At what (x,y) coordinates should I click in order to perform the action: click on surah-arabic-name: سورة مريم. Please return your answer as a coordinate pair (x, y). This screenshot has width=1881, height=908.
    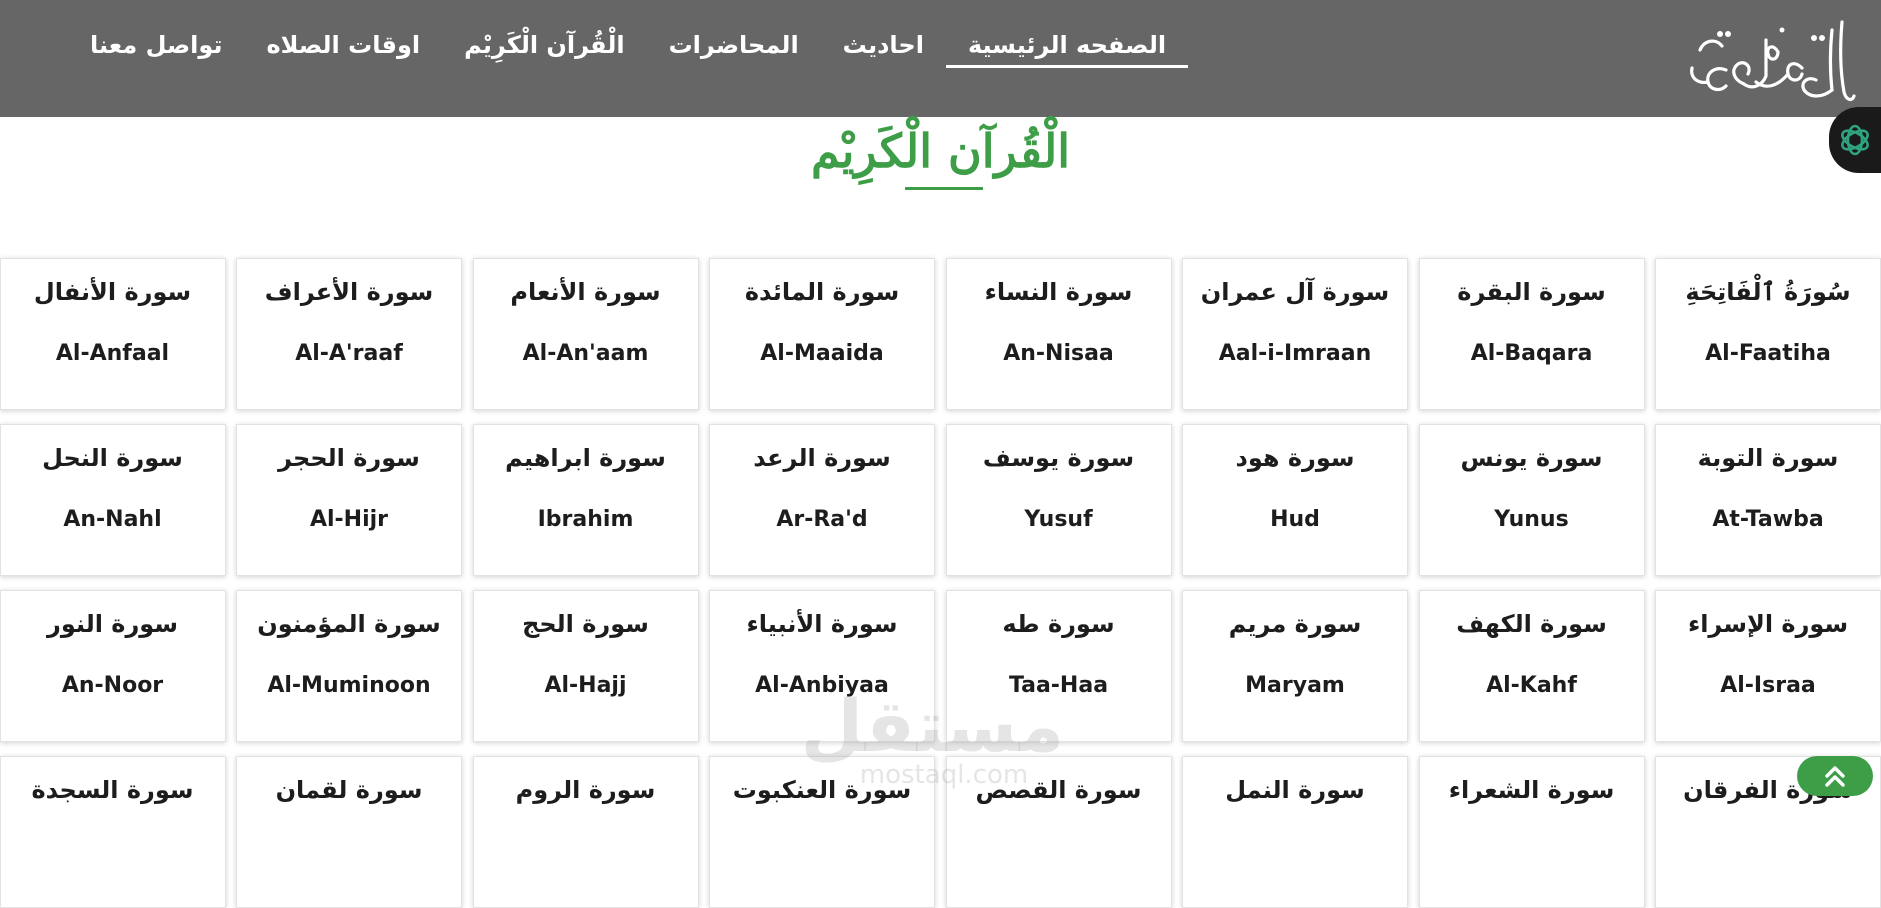
    Looking at the image, I should click on (1295, 624).